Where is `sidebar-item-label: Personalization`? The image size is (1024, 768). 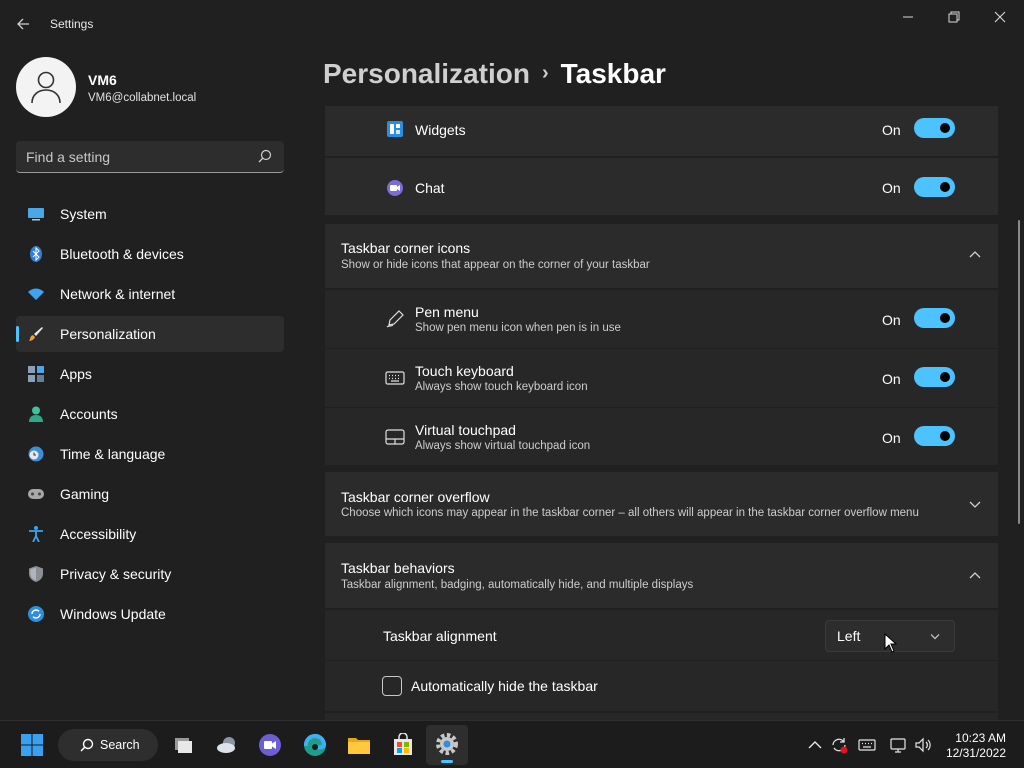 sidebar-item-label: Personalization is located at coordinates (108, 334).